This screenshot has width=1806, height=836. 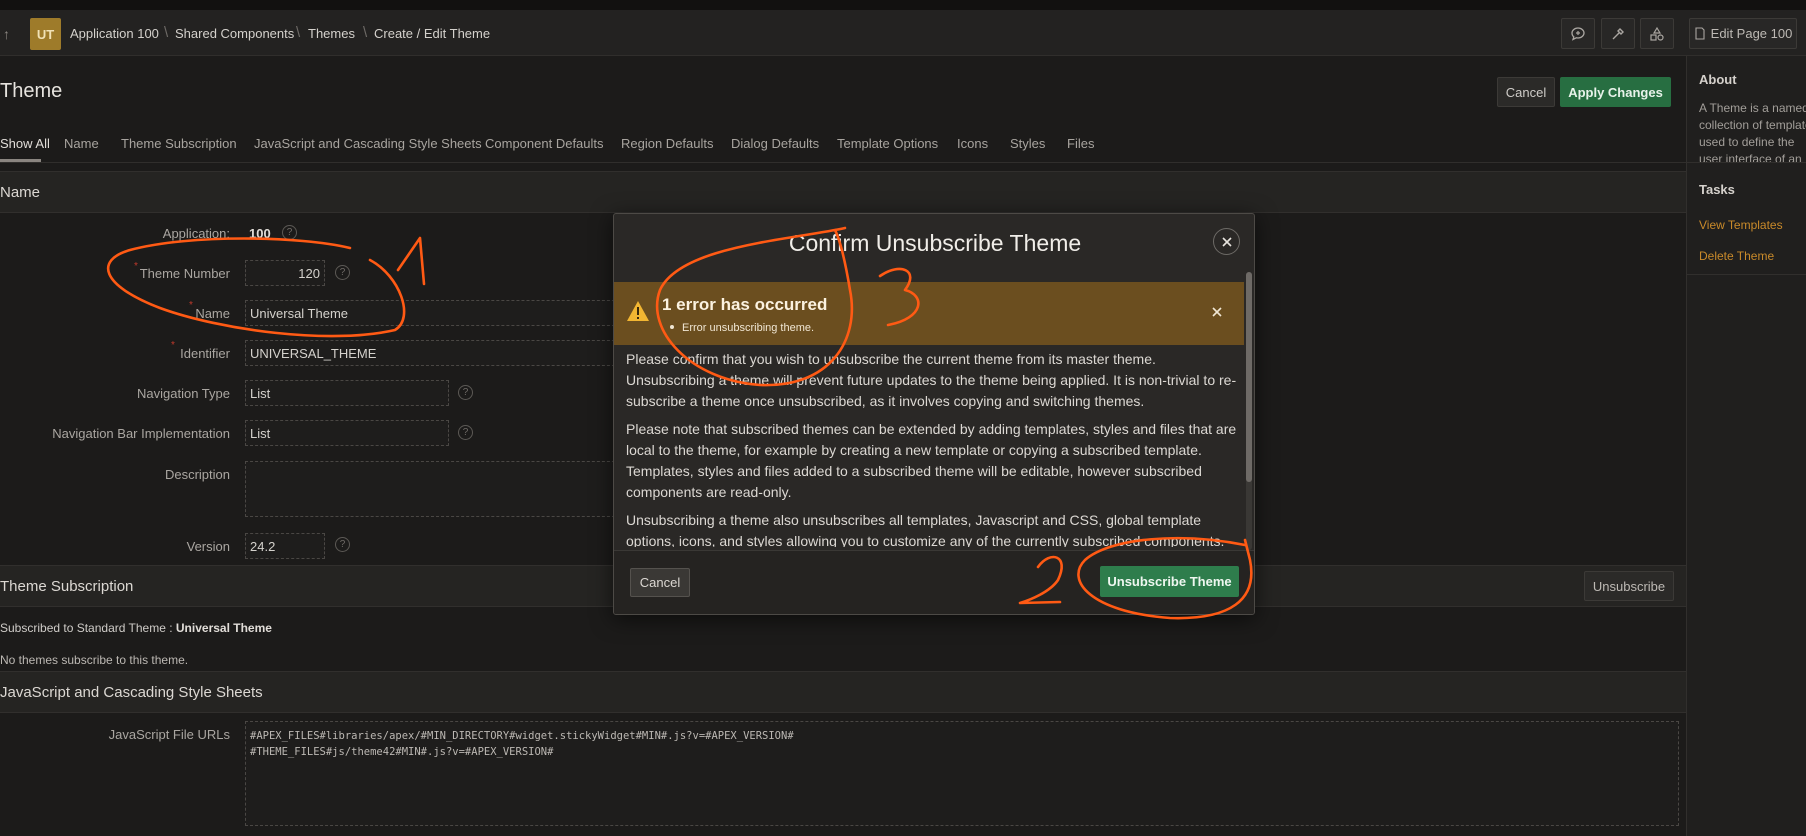 I want to click on name-region-title: Name, so click(x=20, y=192).